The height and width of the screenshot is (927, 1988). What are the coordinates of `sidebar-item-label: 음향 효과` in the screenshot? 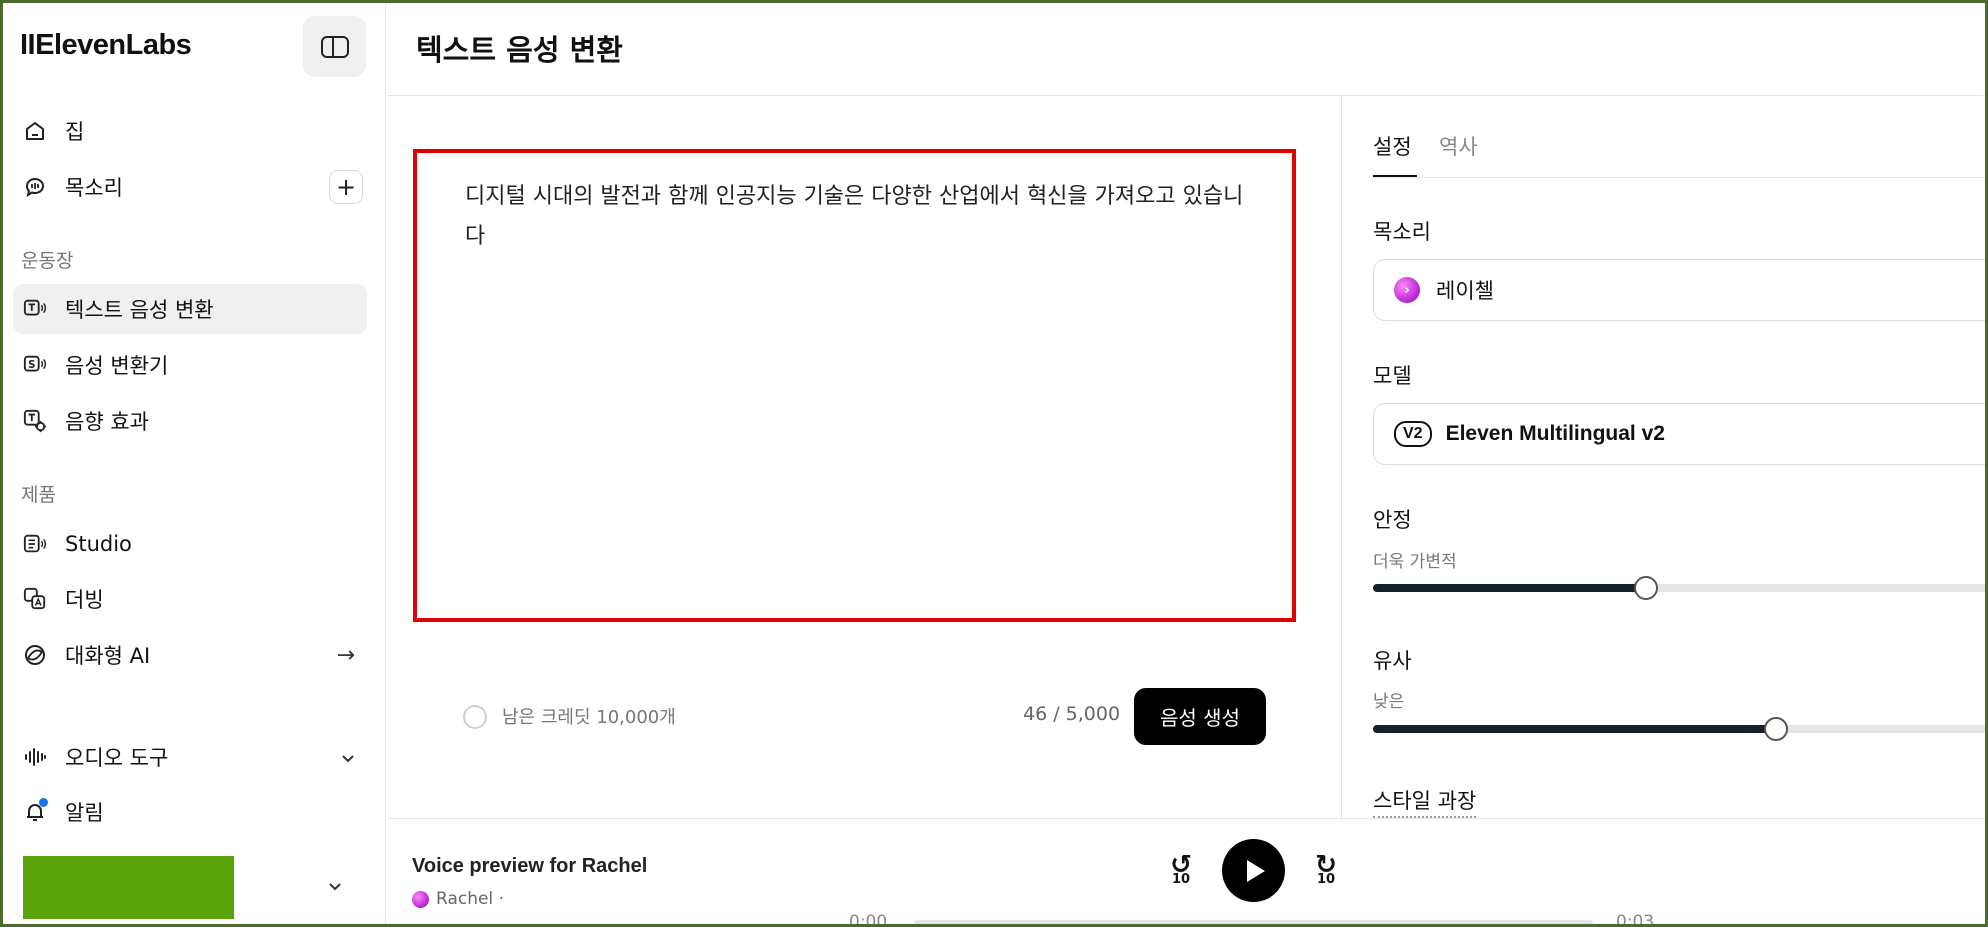 It's located at (107, 422).